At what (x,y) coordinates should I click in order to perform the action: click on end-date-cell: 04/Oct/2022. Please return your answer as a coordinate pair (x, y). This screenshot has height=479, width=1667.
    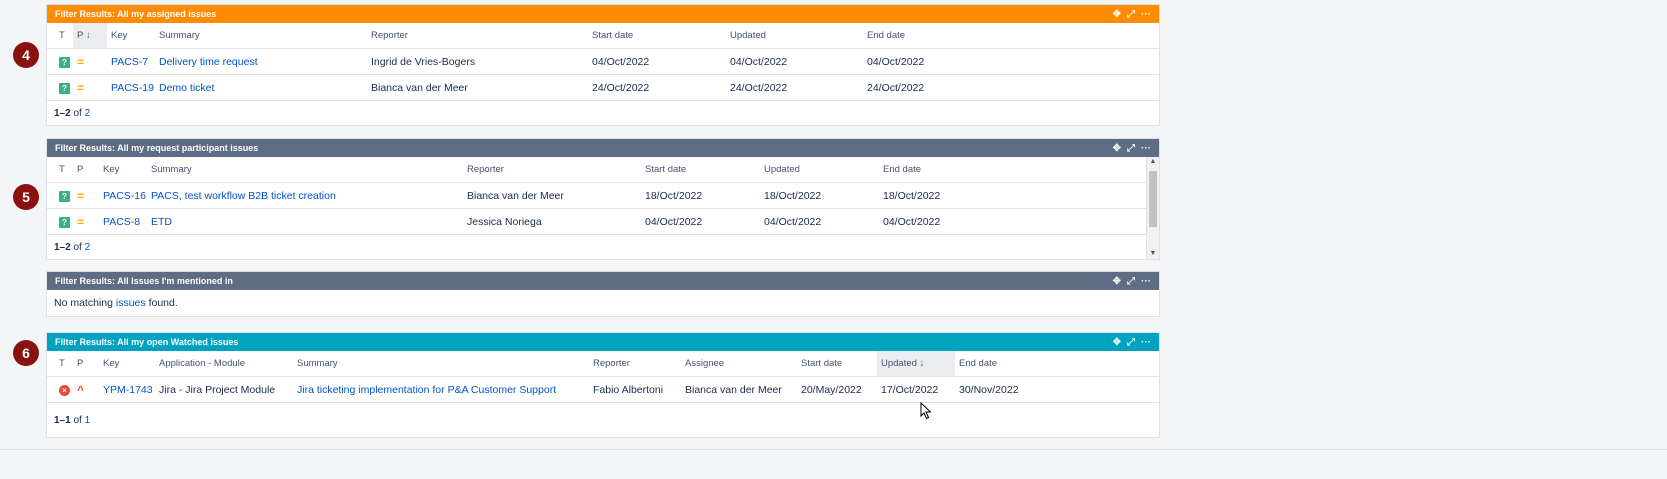
    Looking at the image, I should click on (1011, 61).